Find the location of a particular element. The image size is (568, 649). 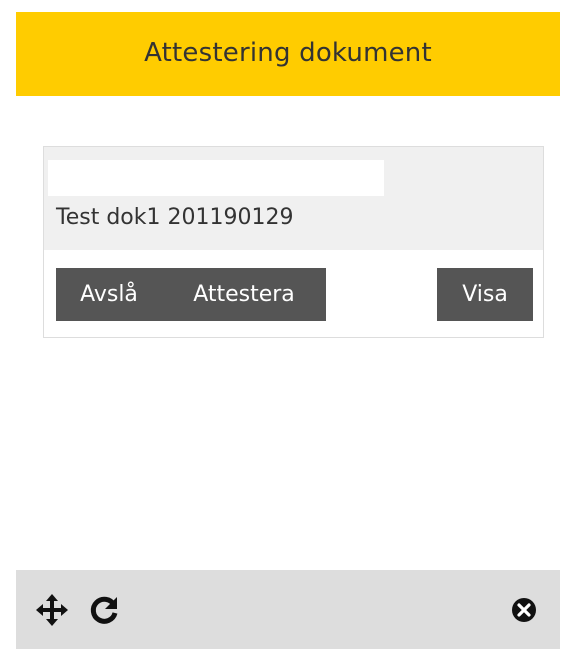

document-card-header: Test dok1 201190129 is located at coordinates (293, 198).